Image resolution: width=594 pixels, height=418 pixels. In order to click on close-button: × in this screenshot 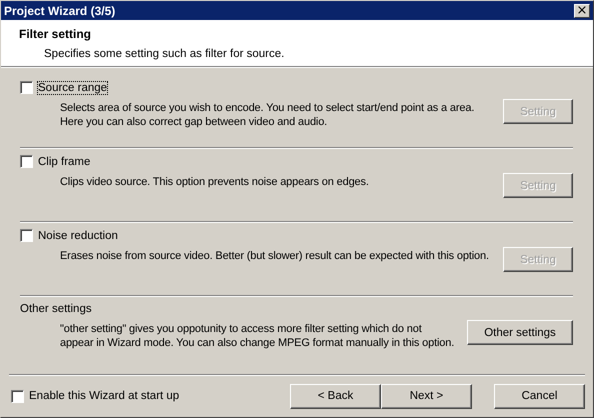, I will do `click(582, 11)`.